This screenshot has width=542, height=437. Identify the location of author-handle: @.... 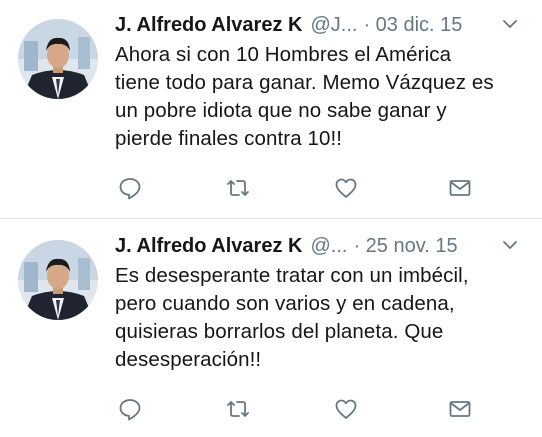
(328, 246).